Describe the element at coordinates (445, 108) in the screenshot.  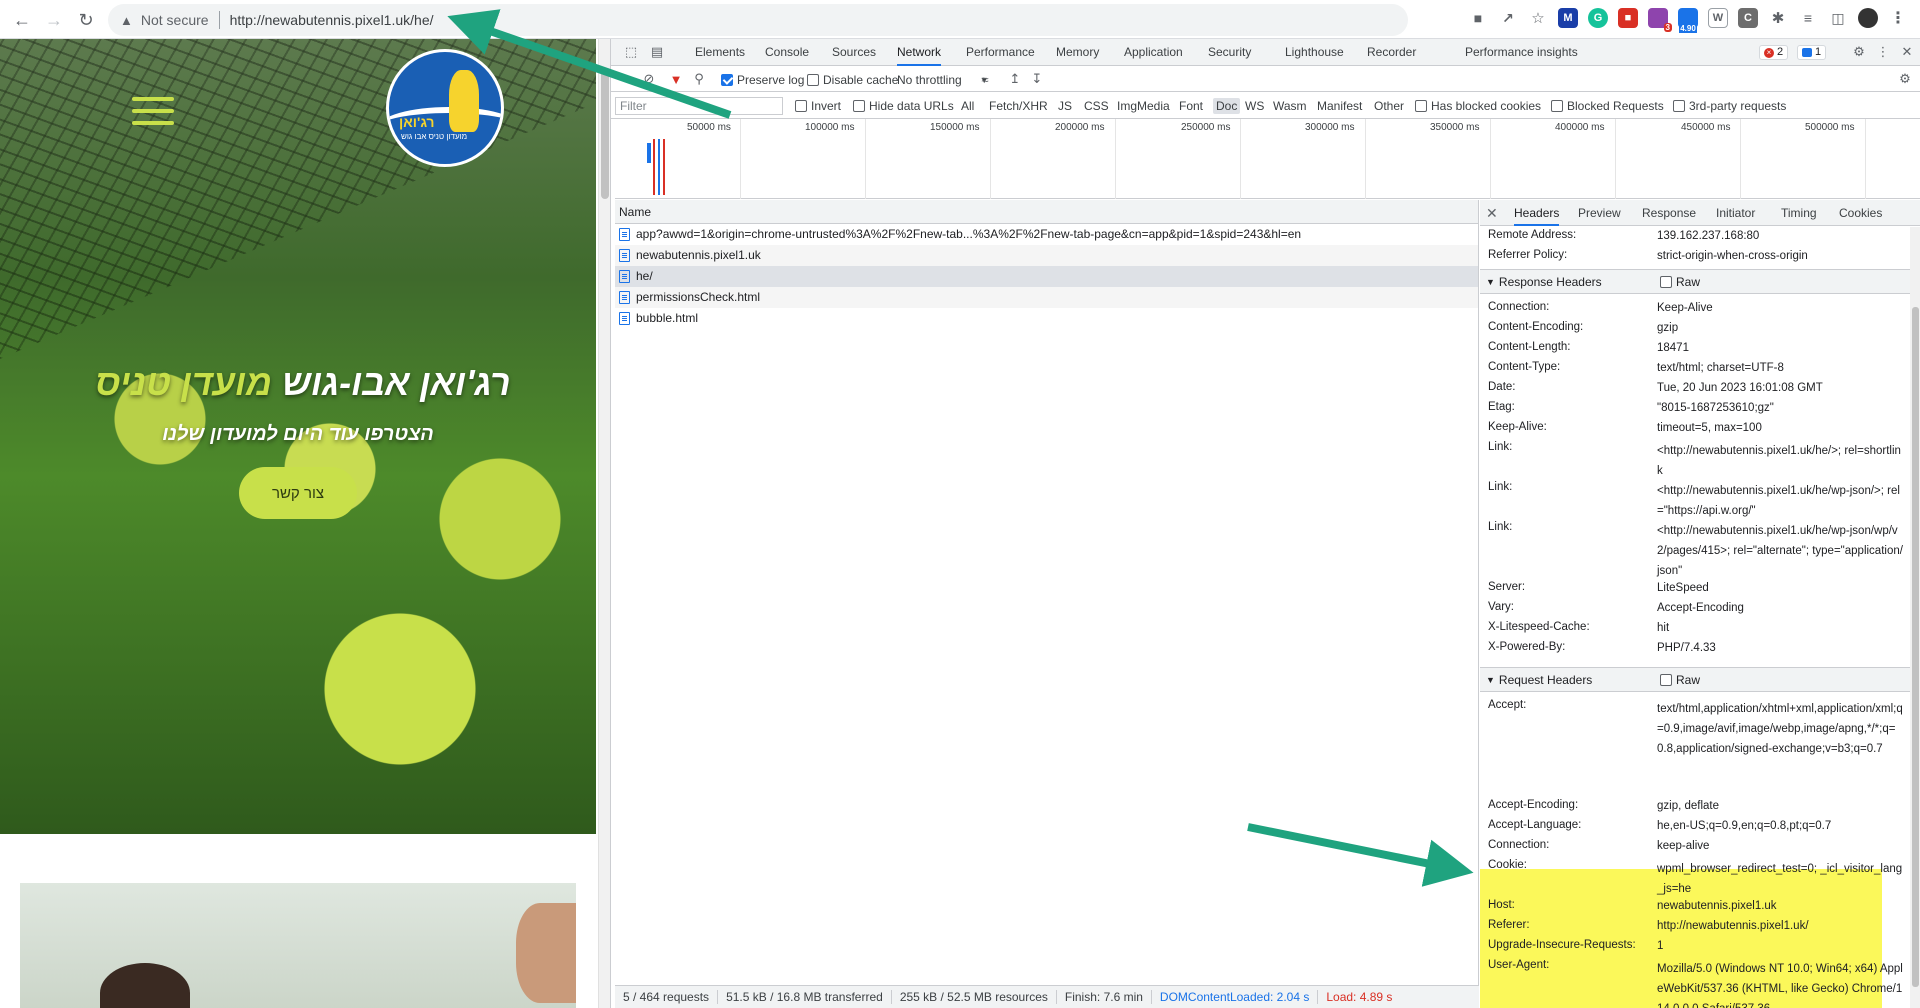
I see `club-logo: רג'ואן מועדון טניס אבו גוש` at that location.